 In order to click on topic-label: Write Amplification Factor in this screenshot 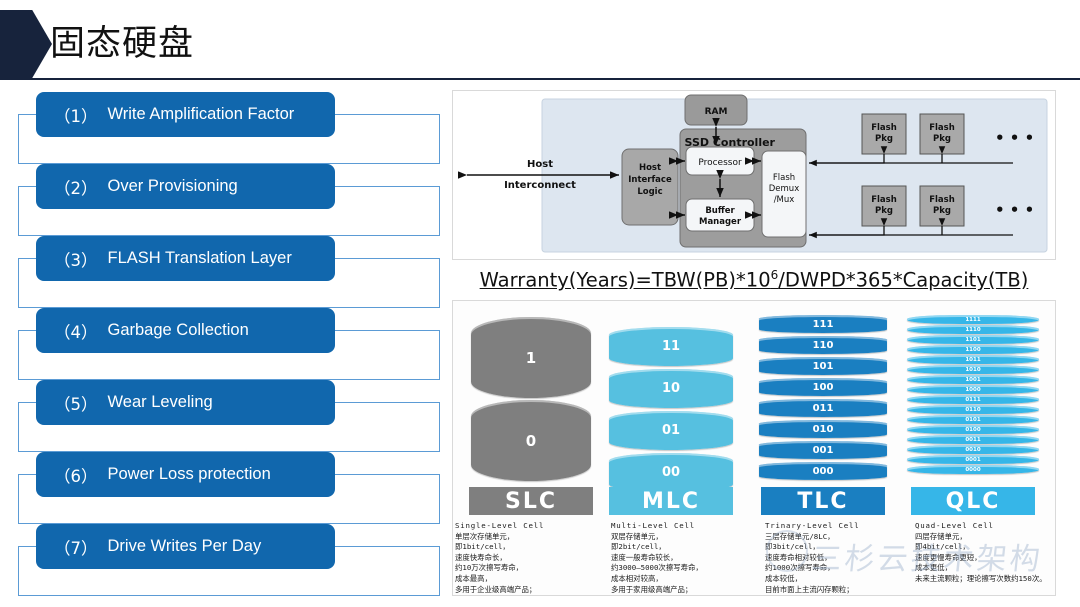, I will do `click(201, 114)`.